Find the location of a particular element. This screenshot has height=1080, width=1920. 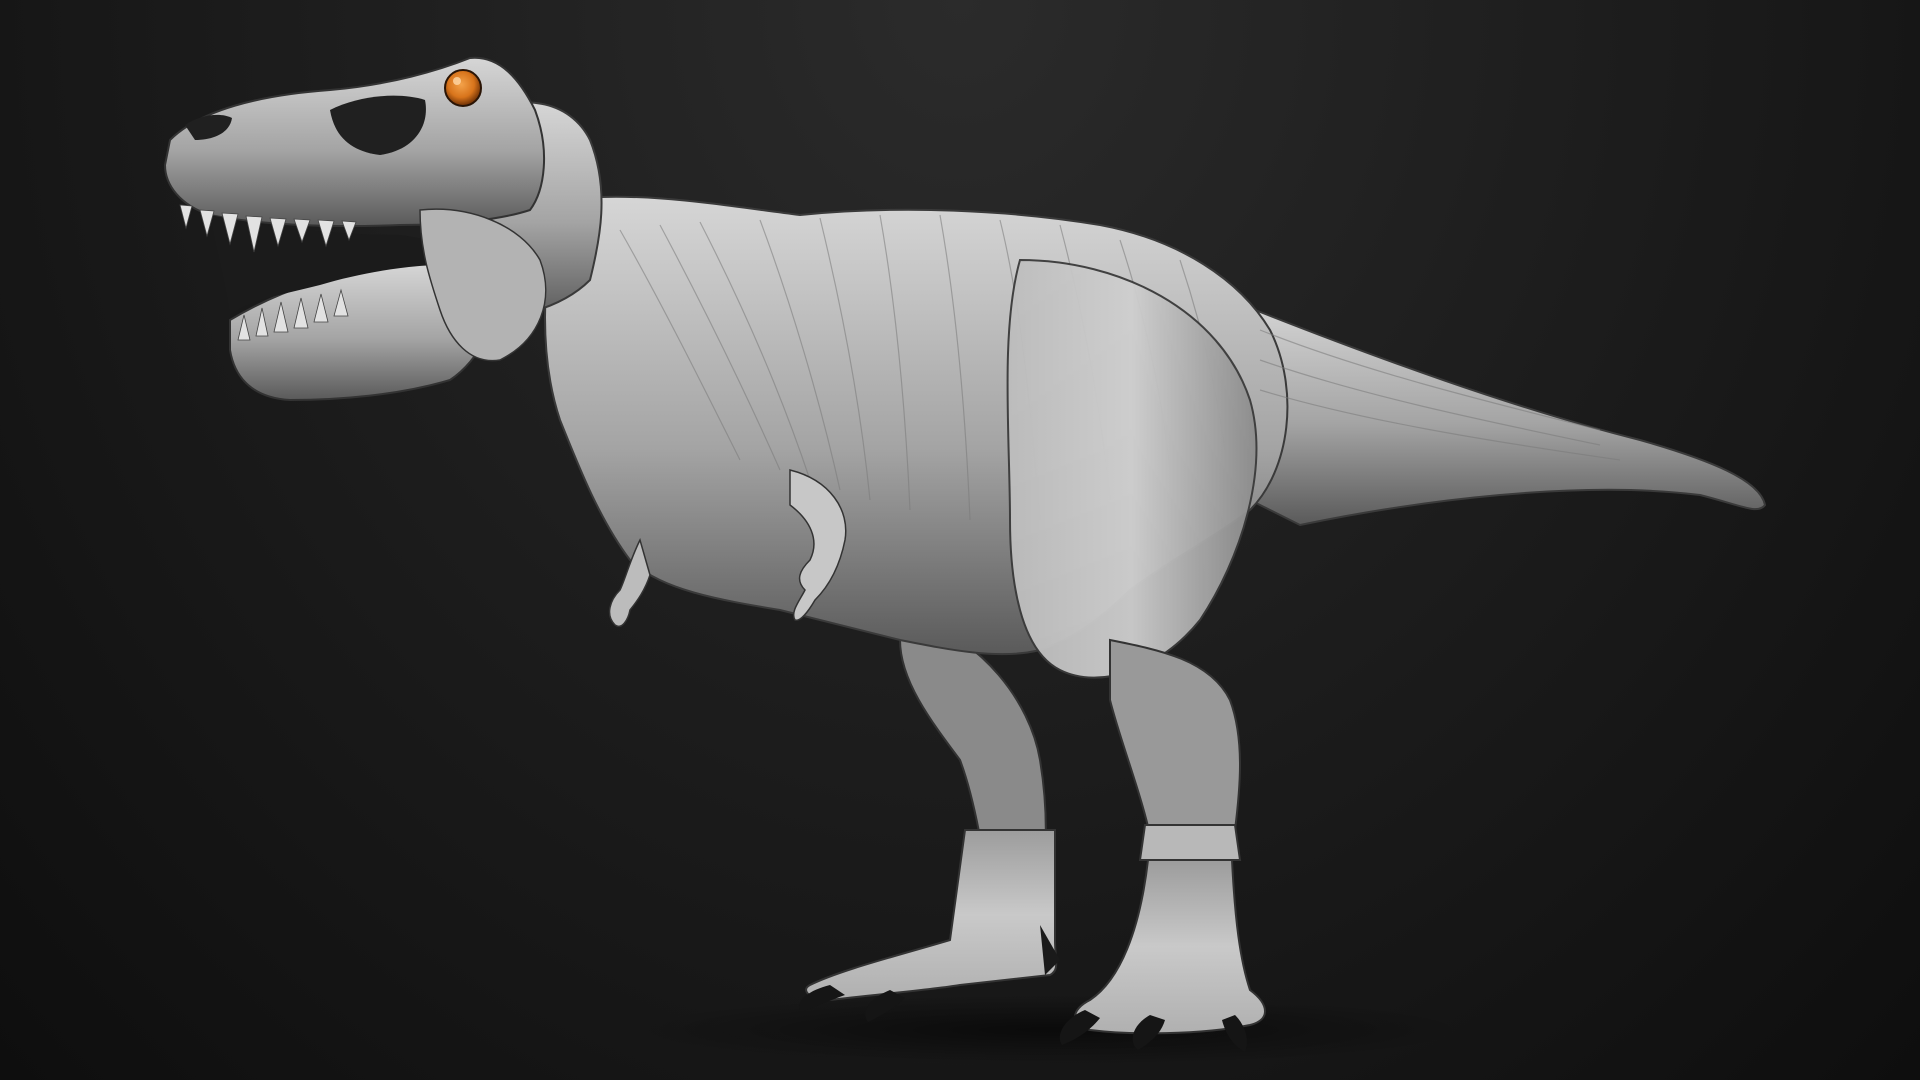

tail is located at coordinates (1497, 412).